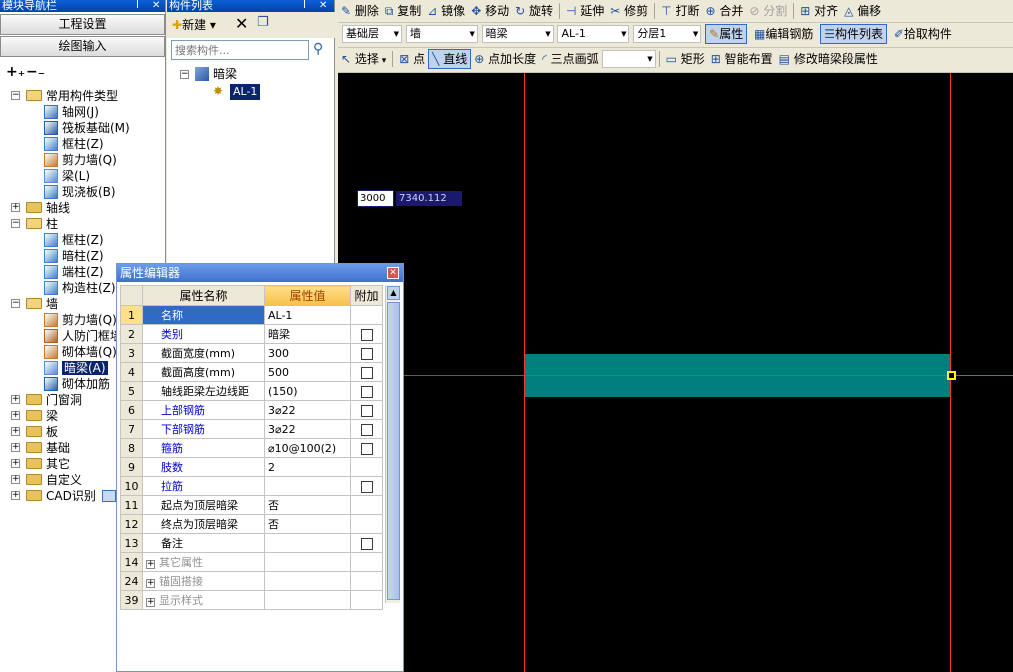 This screenshot has width=1013, height=672. I want to click on length-input, so click(375, 198).